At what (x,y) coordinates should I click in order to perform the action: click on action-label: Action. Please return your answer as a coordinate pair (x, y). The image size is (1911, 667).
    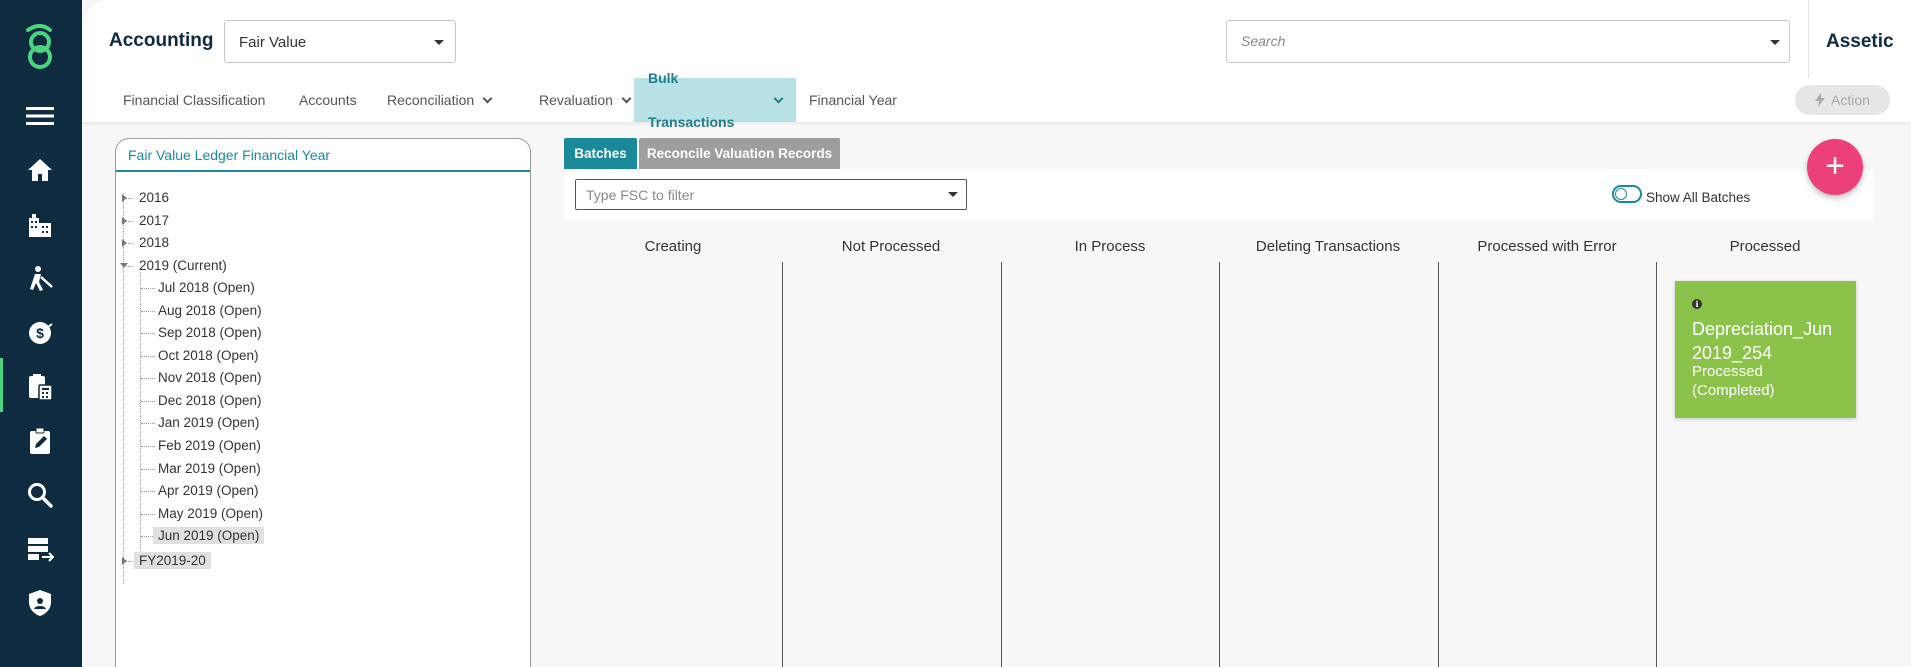
    Looking at the image, I should click on (1850, 100).